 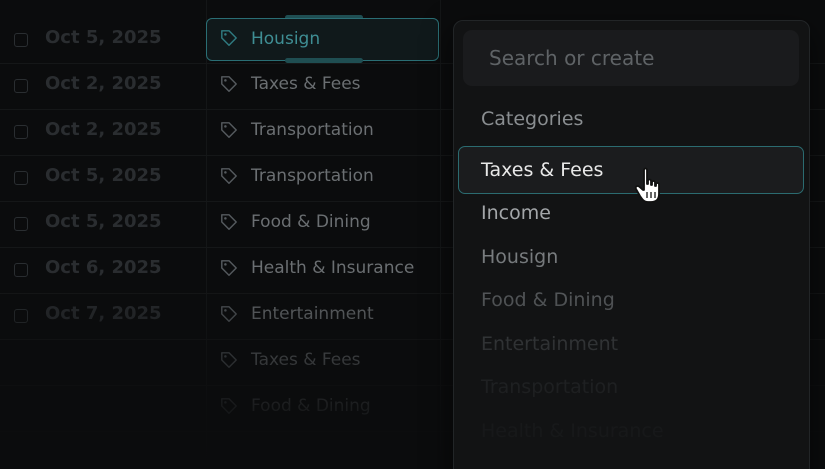 I want to click on date-cell: Oct 6, 2025, so click(x=100, y=270).